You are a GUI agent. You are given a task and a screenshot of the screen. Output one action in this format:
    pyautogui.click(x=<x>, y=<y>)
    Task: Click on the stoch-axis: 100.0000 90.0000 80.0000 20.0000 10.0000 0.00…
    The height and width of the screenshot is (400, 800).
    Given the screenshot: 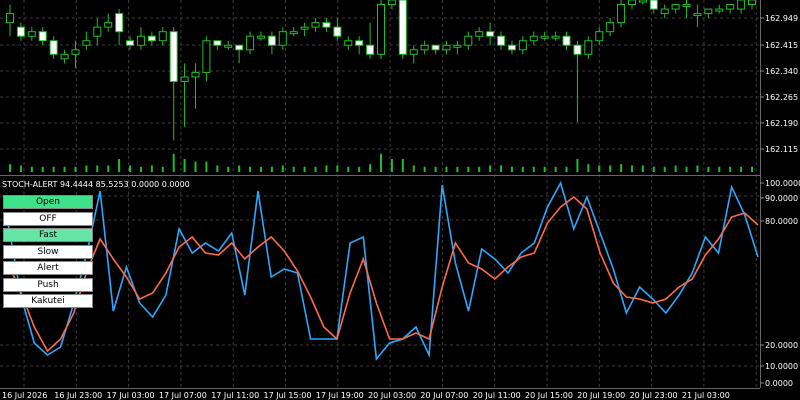 What is the action you would take?
    pyautogui.click(x=780, y=283)
    